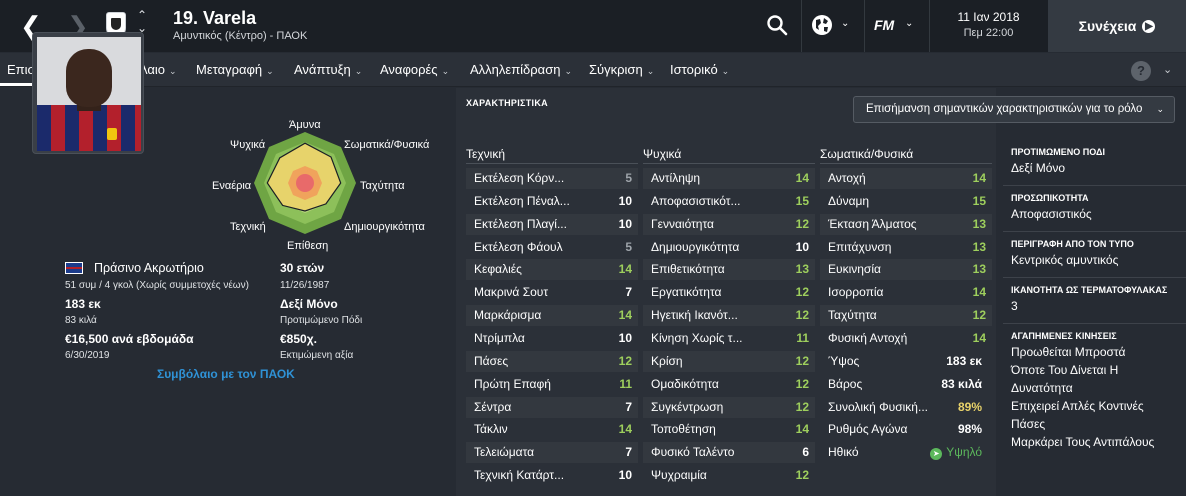  I want to click on attribute-name: Συγκέντρωση, so click(687, 406).